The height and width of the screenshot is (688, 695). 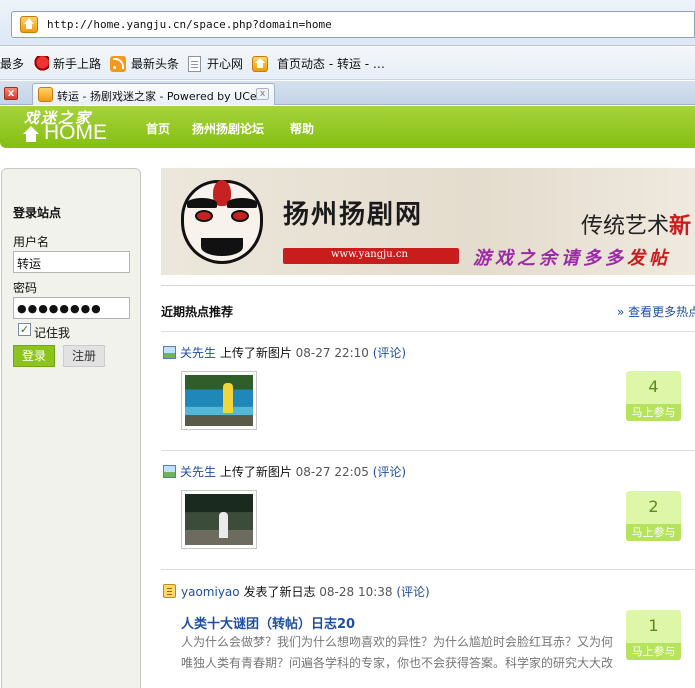 What do you see at coordinates (222, 247) in the screenshot?
I see `mask-mouth` at bounding box center [222, 247].